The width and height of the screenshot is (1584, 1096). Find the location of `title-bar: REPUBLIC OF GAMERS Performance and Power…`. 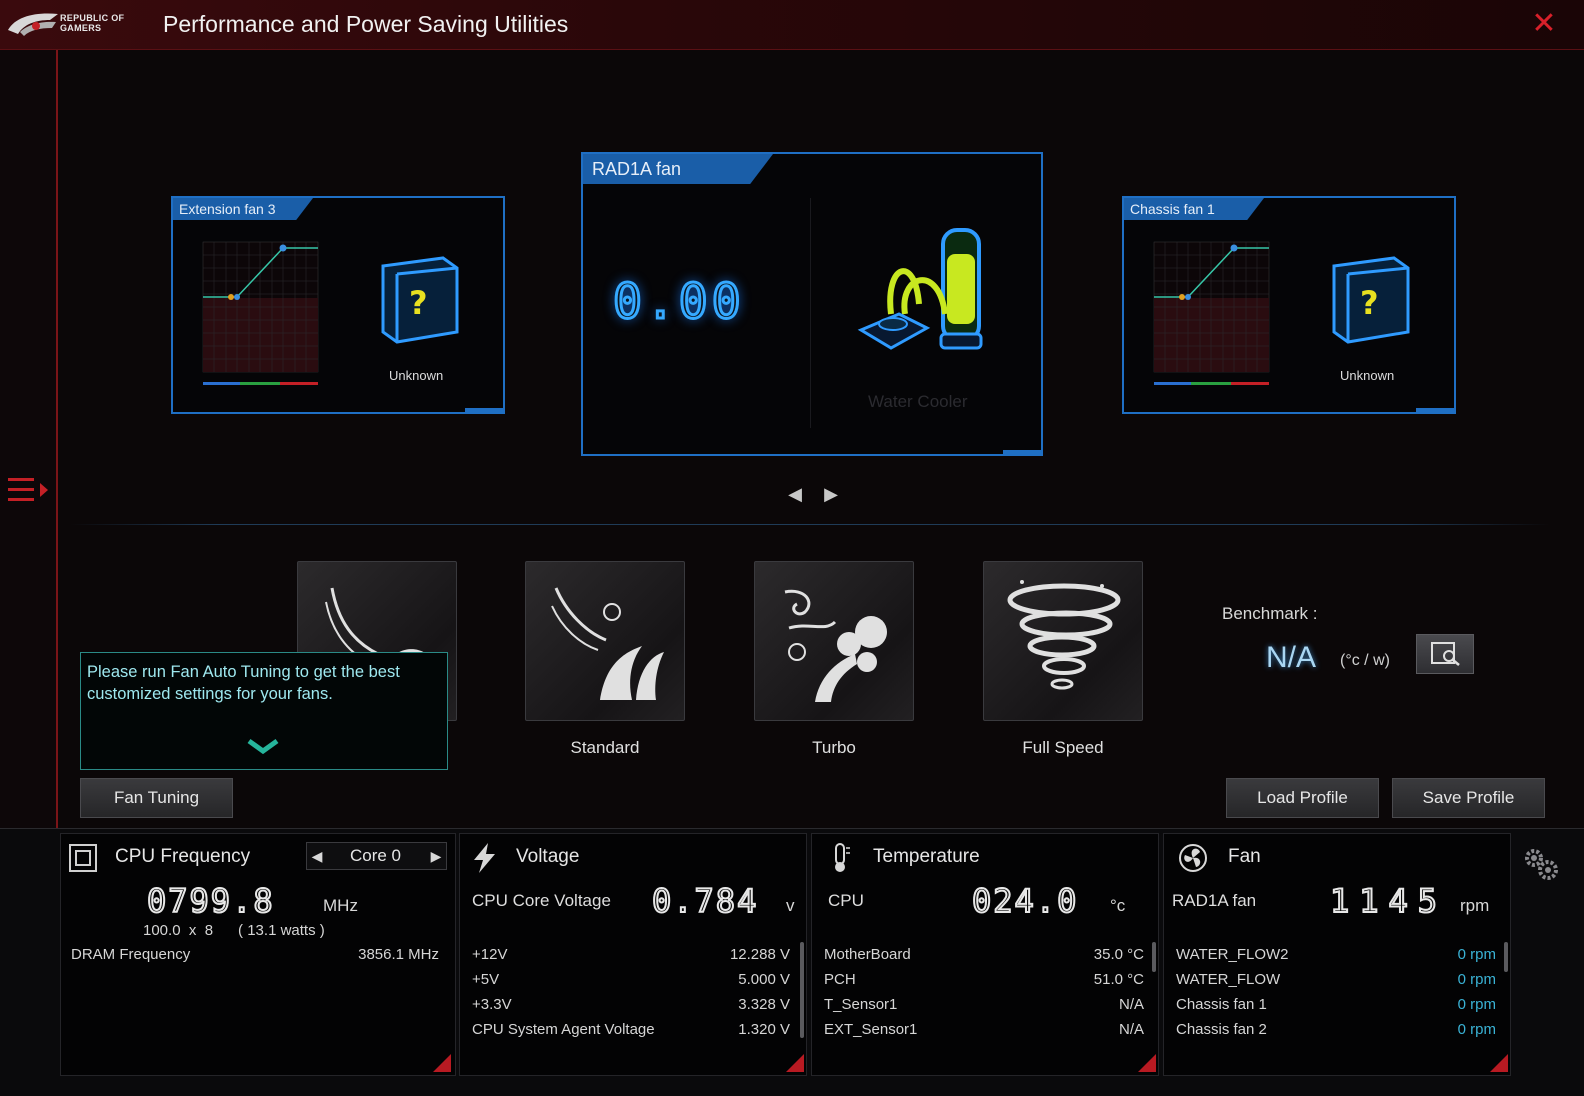

title-bar: REPUBLIC OF GAMERS Performance and Power… is located at coordinates (792, 25).